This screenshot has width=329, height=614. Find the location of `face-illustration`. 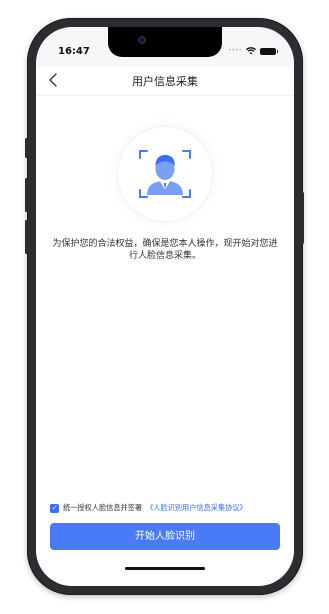

face-illustration is located at coordinates (165, 174).